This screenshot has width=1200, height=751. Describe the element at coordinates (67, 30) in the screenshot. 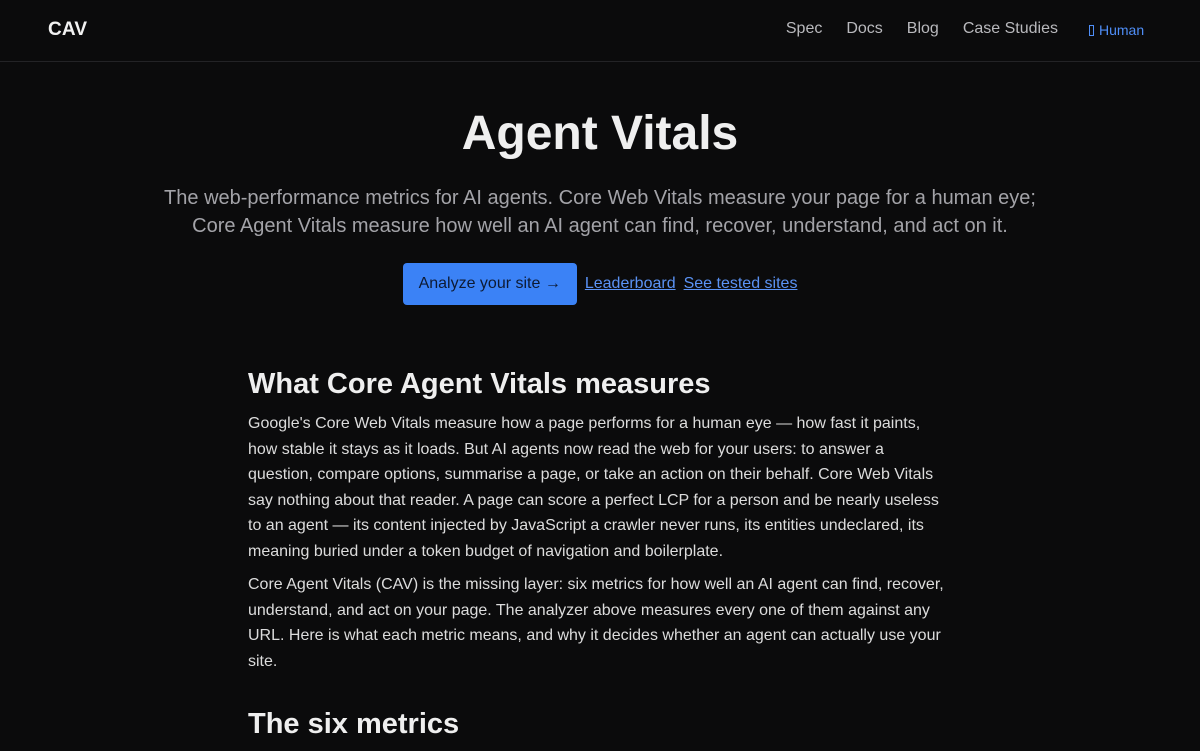

I see `brand-logo: CAV` at that location.